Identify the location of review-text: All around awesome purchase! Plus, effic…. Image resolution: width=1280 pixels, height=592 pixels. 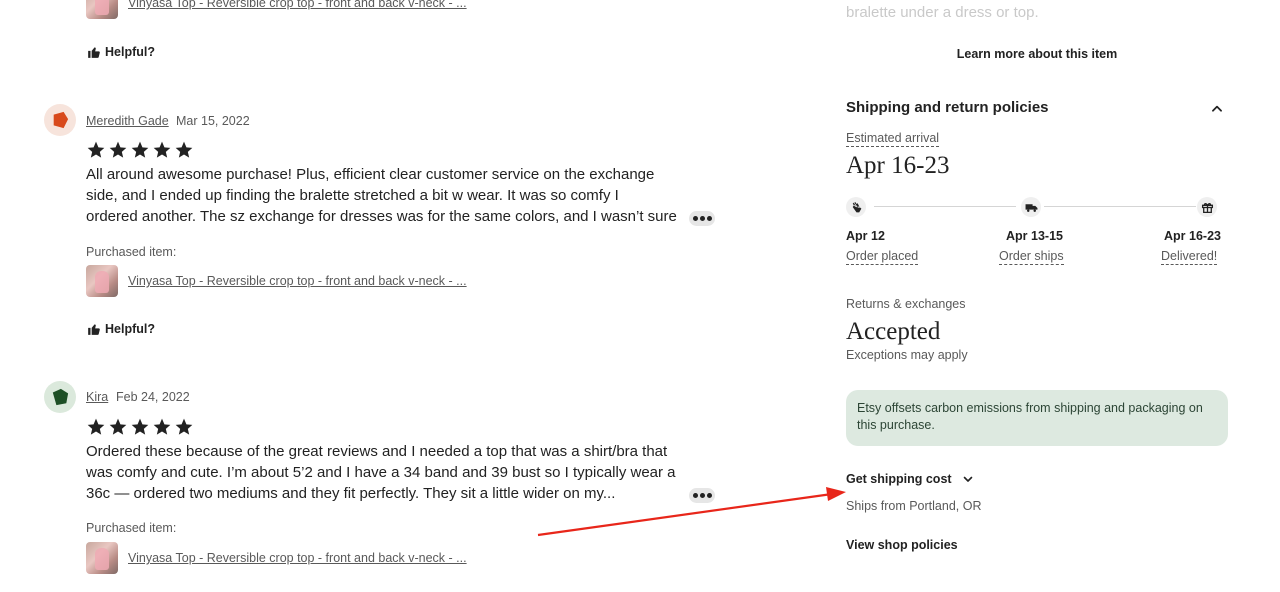
(385, 195).